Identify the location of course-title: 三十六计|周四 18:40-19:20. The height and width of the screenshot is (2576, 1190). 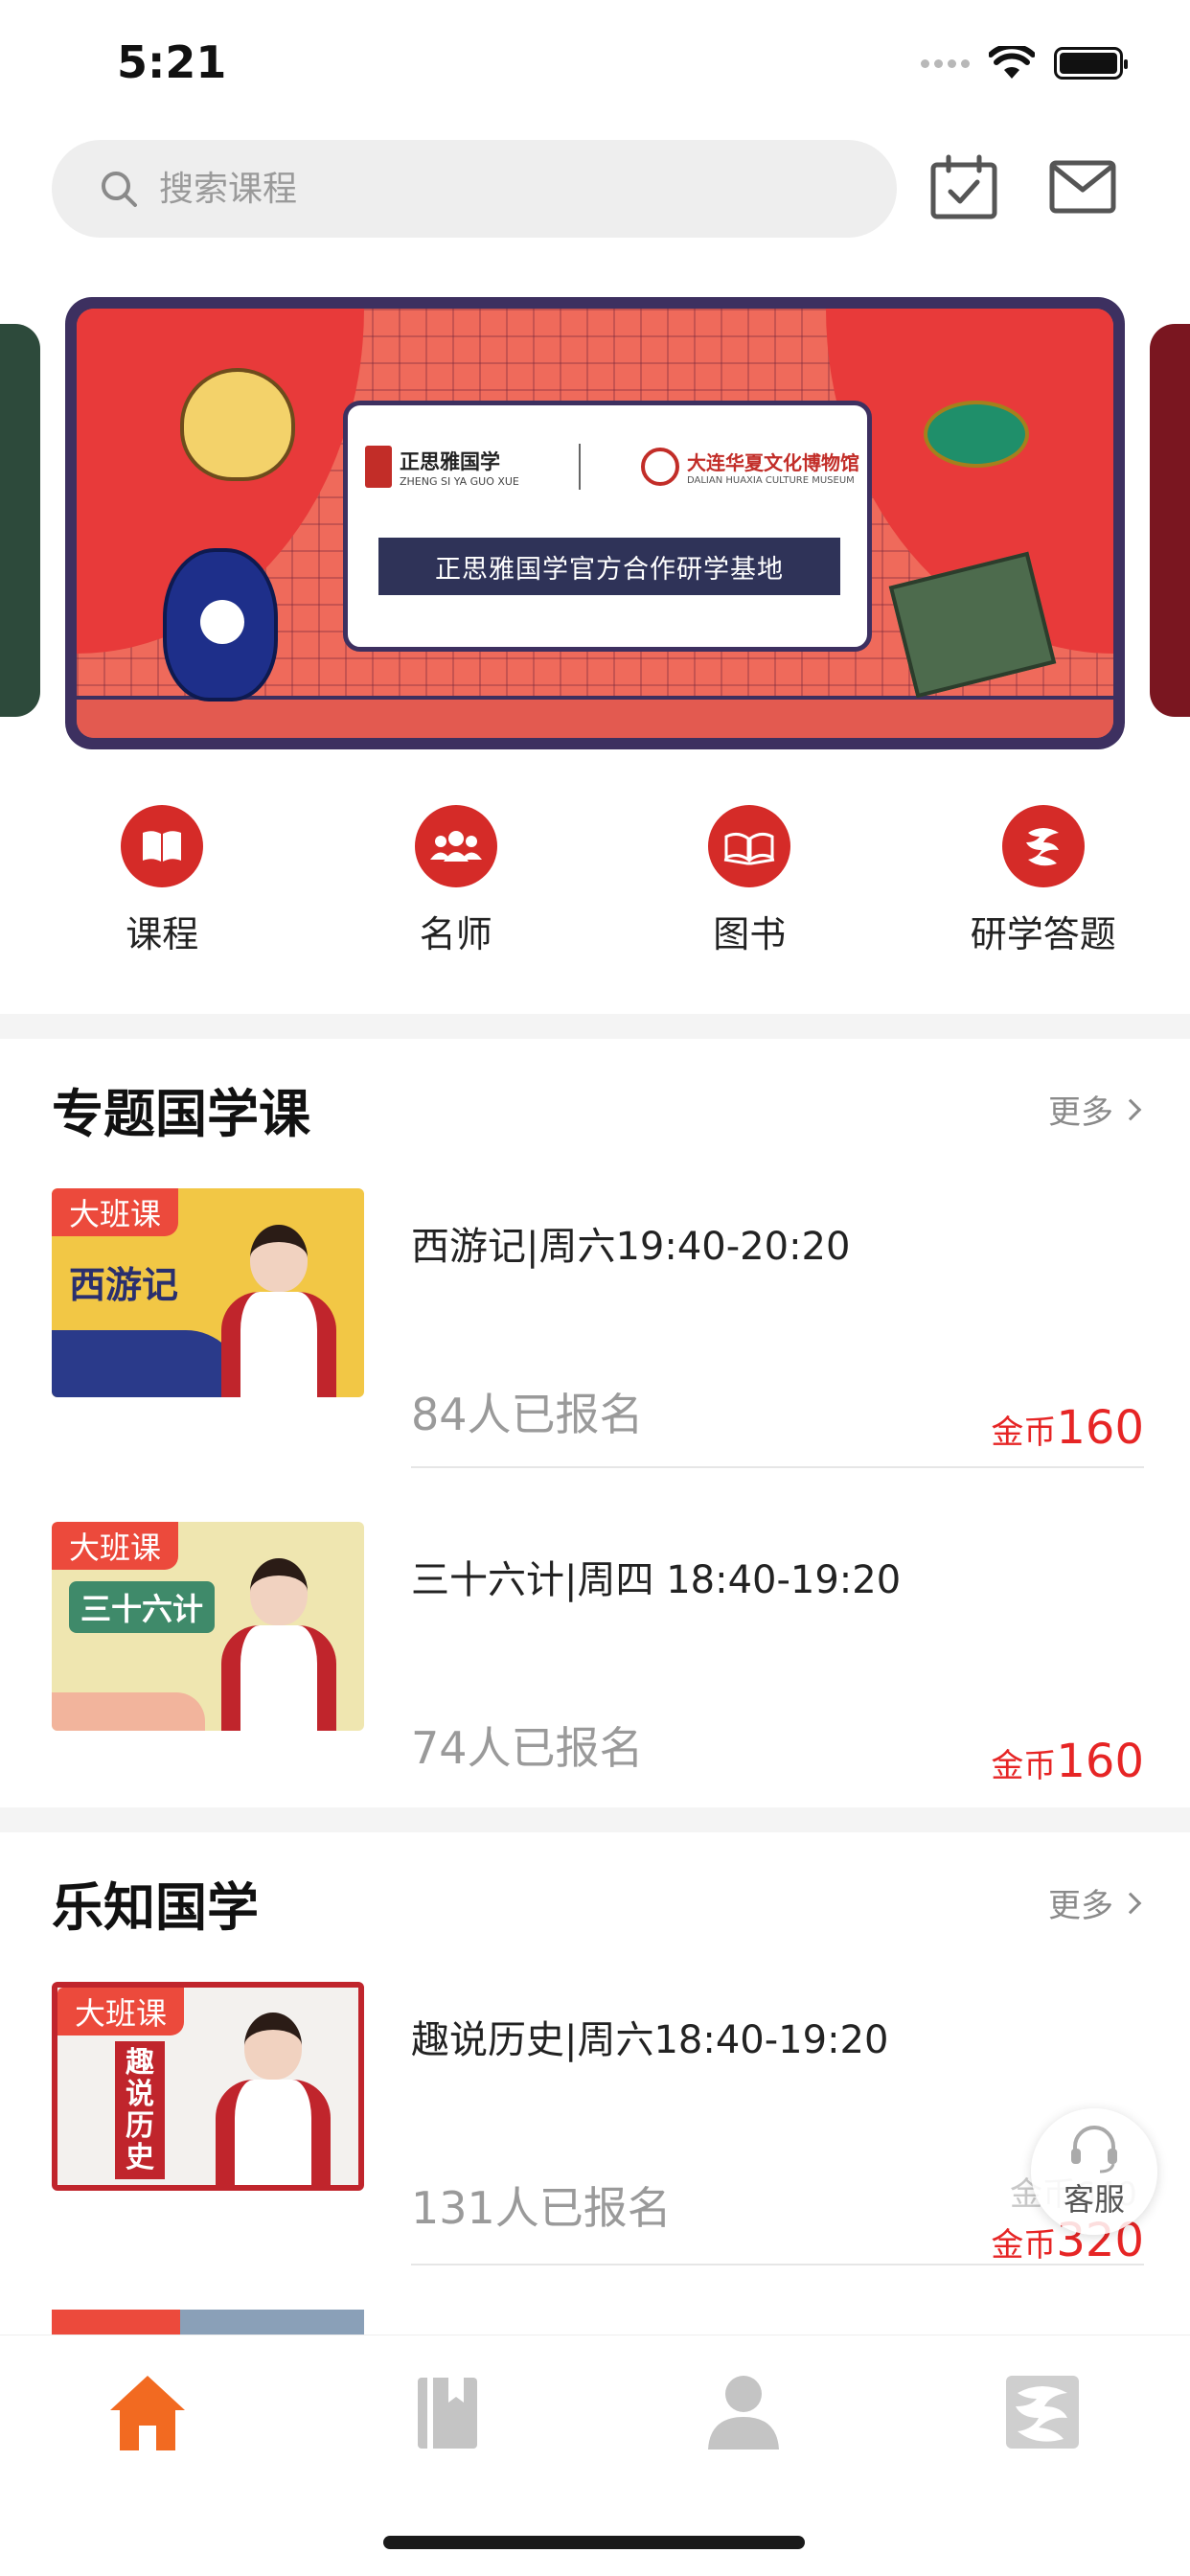
(656, 1580).